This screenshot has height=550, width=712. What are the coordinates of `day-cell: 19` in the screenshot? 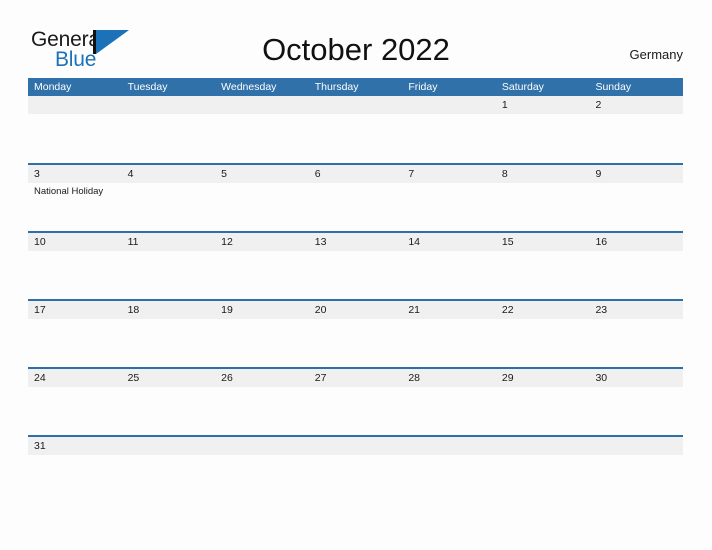 It's located at (262, 310).